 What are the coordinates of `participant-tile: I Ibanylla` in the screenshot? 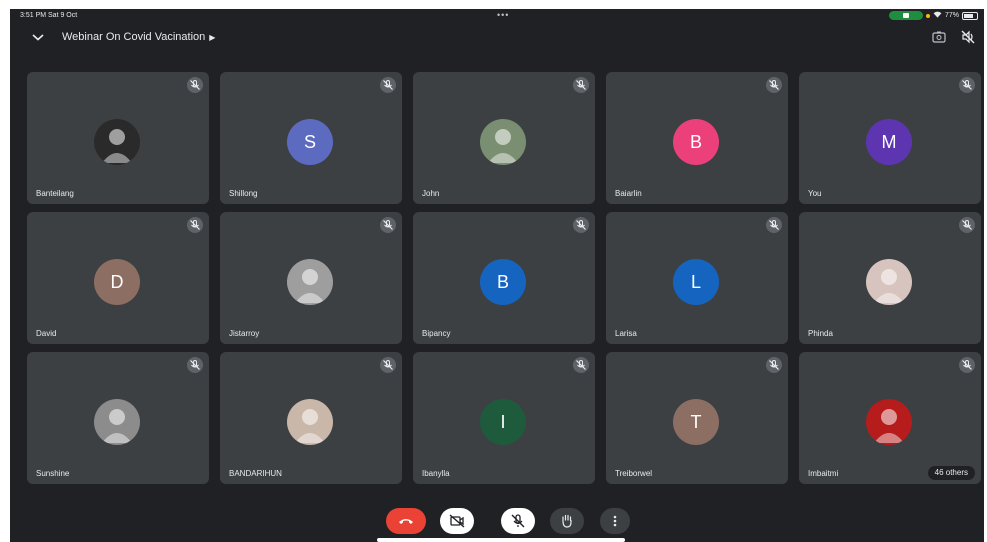 It's located at (504, 418).